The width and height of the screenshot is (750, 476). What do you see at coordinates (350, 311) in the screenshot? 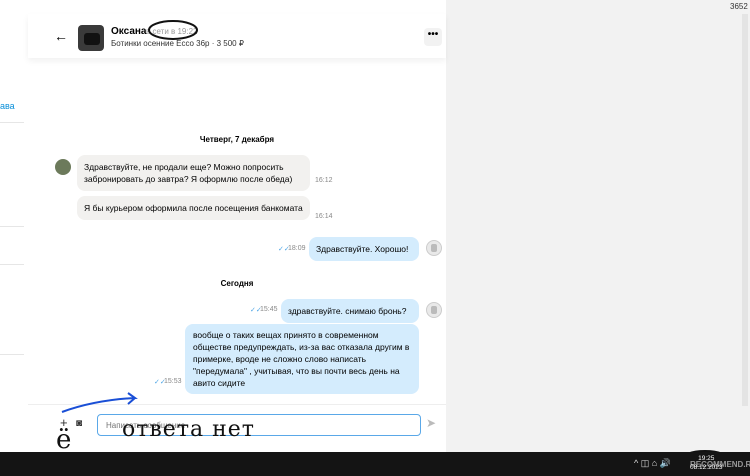
I see `message-bubble: здравствуйте. снимаю бронь?` at bounding box center [350, 311].